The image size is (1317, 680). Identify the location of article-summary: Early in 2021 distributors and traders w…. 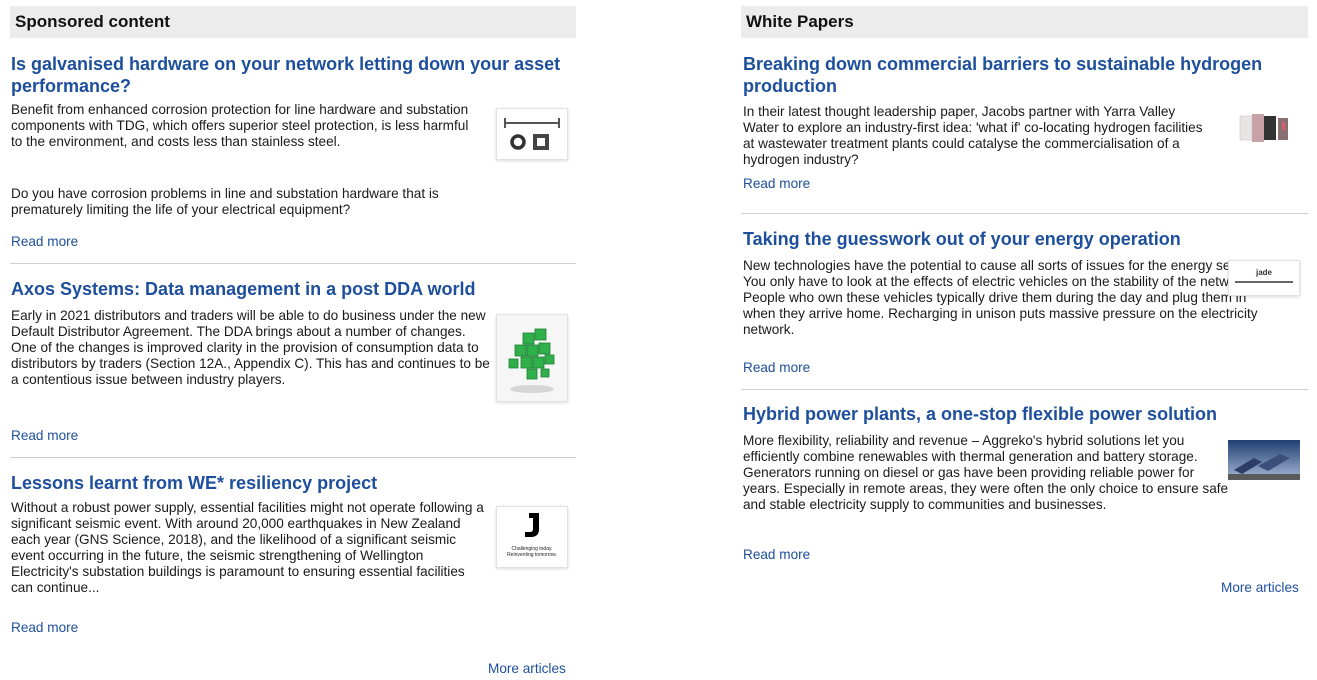
(250, 347).